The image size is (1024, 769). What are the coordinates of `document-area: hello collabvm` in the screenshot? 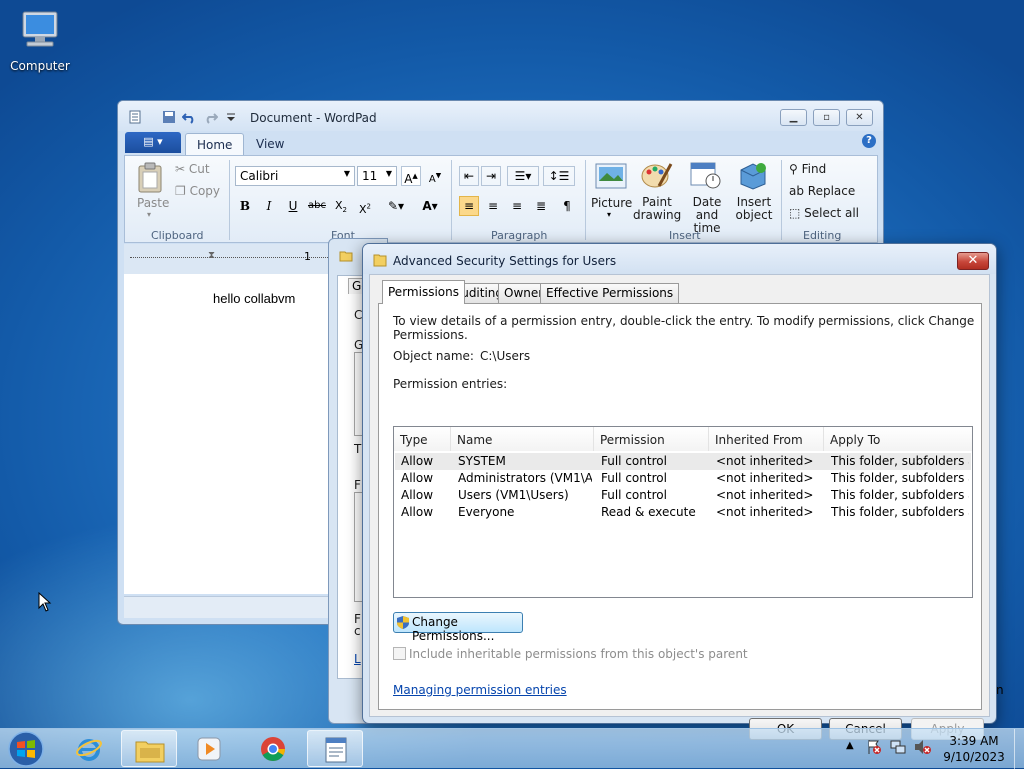 It's located at (228, 434).